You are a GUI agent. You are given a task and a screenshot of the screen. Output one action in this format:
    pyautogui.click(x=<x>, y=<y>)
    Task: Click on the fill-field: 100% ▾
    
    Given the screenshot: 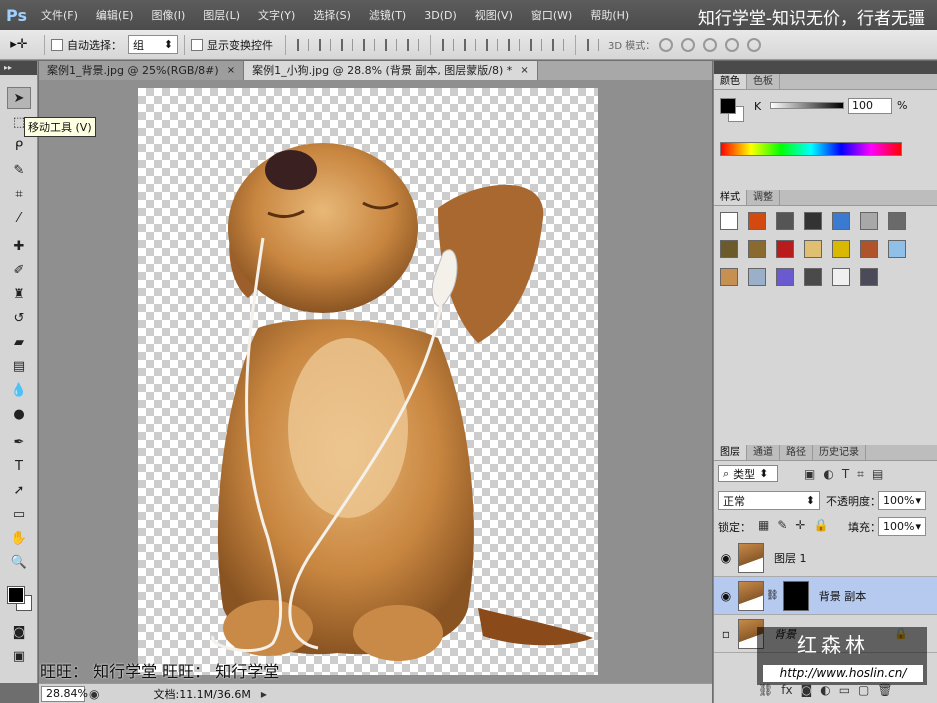 What is the action you would take?
    pyautogui.click(x=902, y=526)
    